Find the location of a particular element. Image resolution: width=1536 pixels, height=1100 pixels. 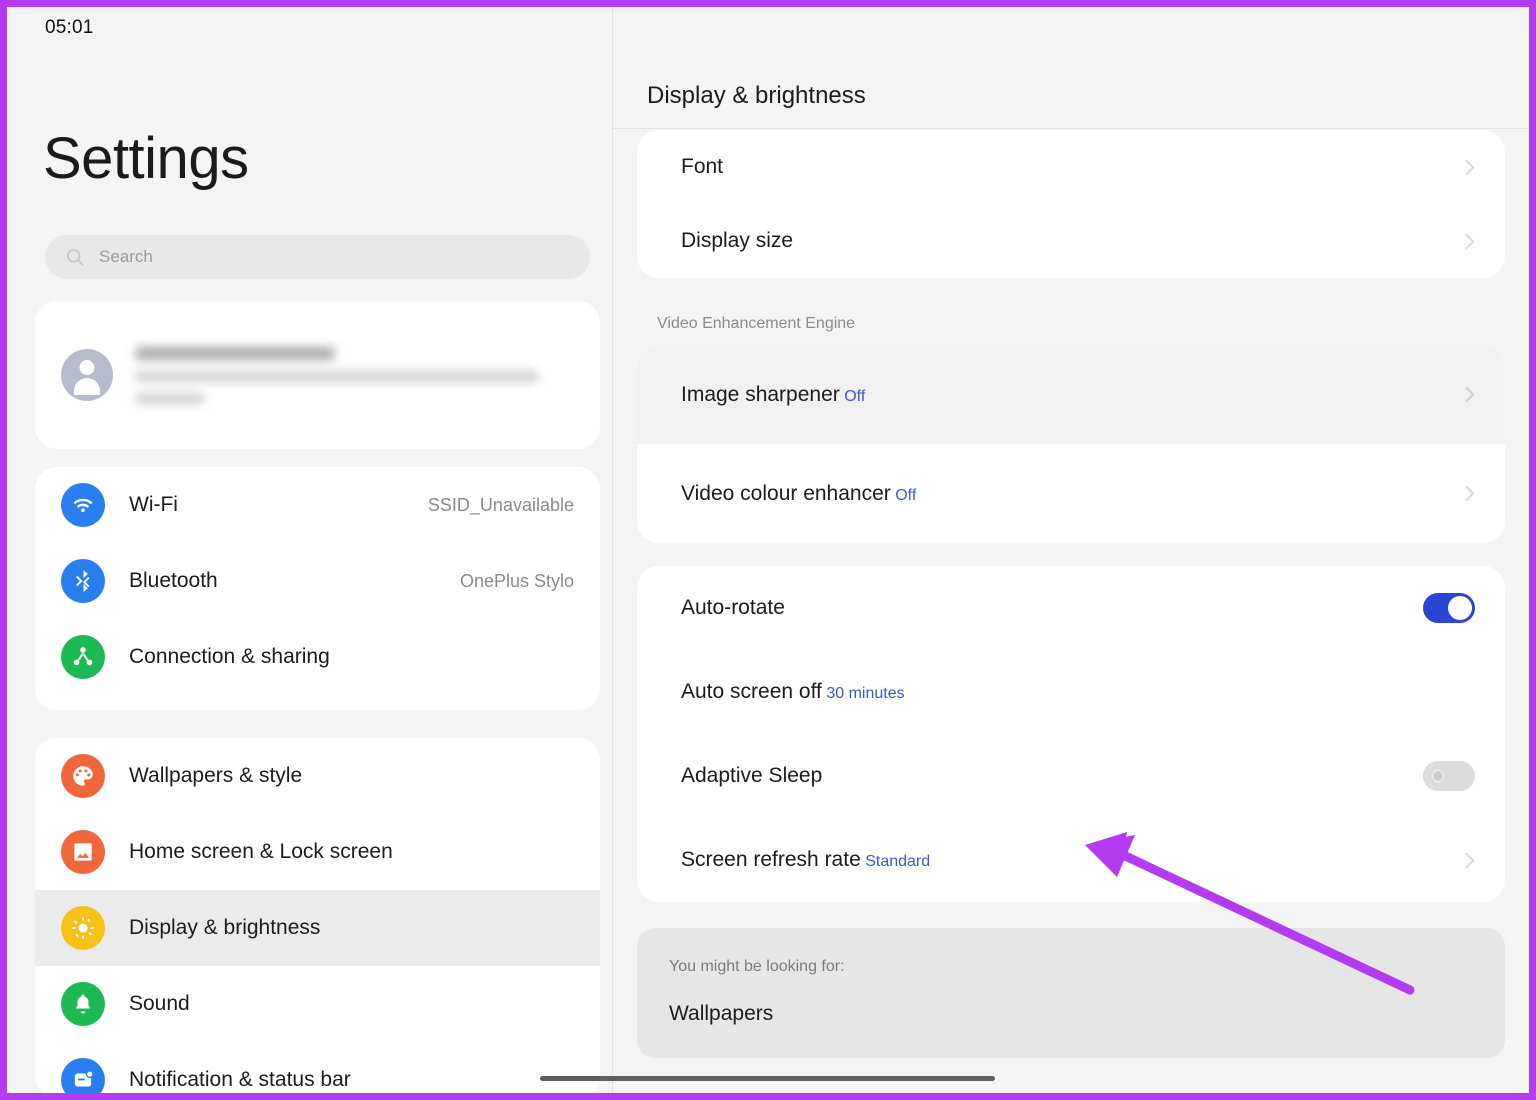

sidebar-item-wallpapers-style: Wallpapers & style is located at coordinates (317, 776).